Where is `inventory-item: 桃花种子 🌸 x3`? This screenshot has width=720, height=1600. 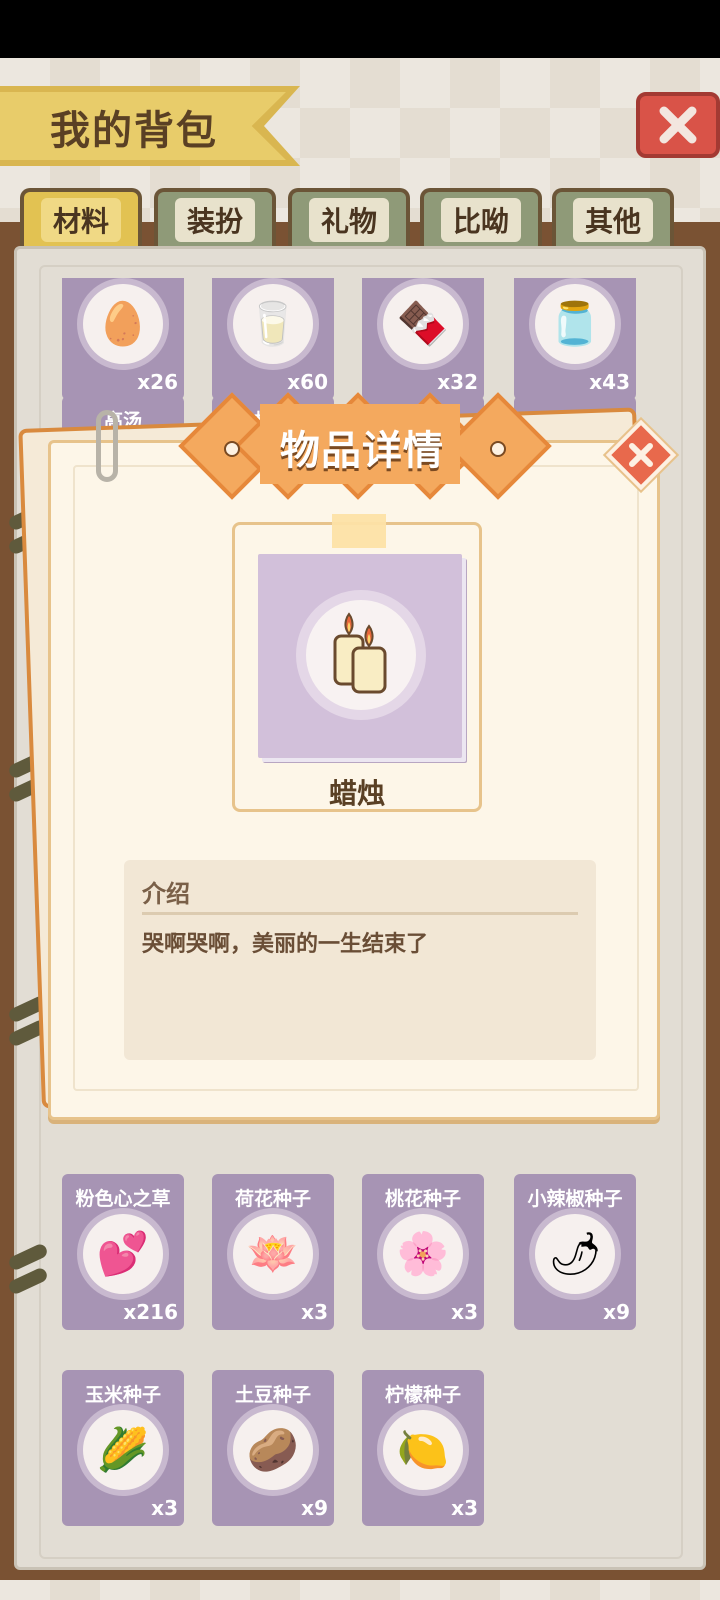
inventory-item: 桃花种子 🌸 x3 is located at coordinates (426, 1255).